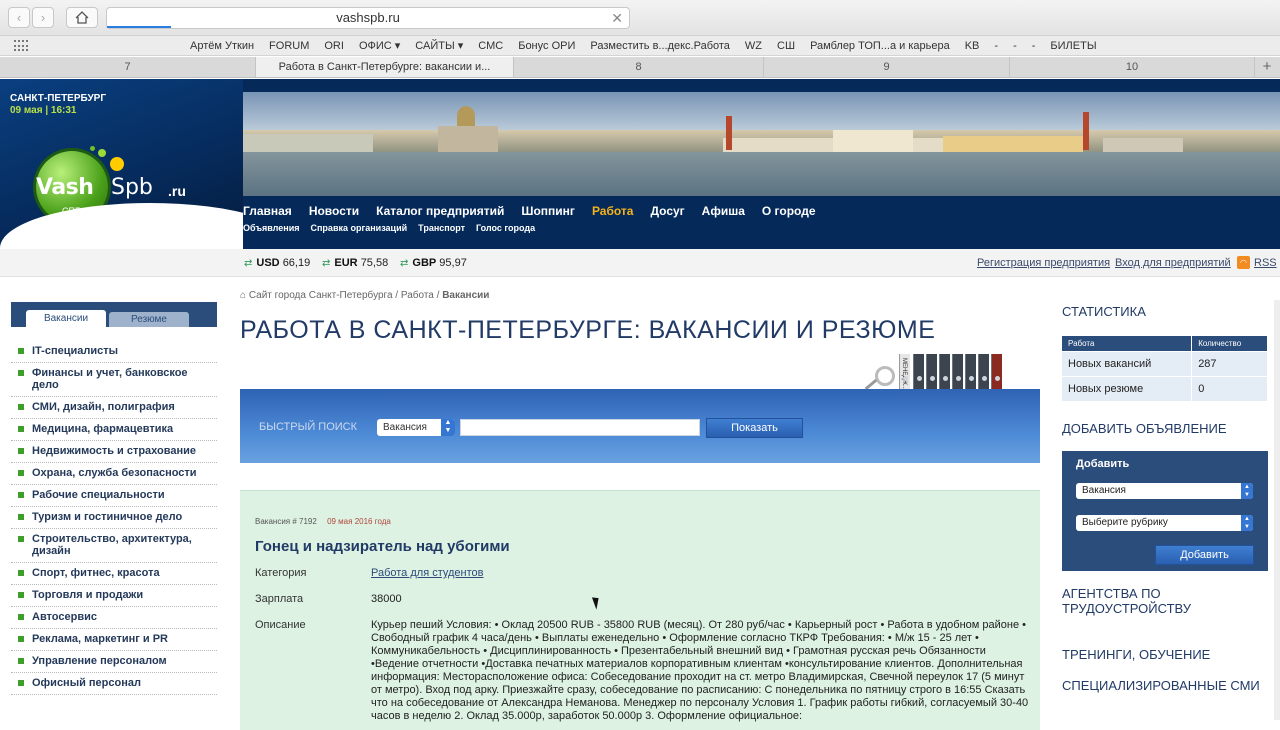  Describe the element at coordinates (424, 263) in the screenshot. I see `gbp-label: GBP` at that location.